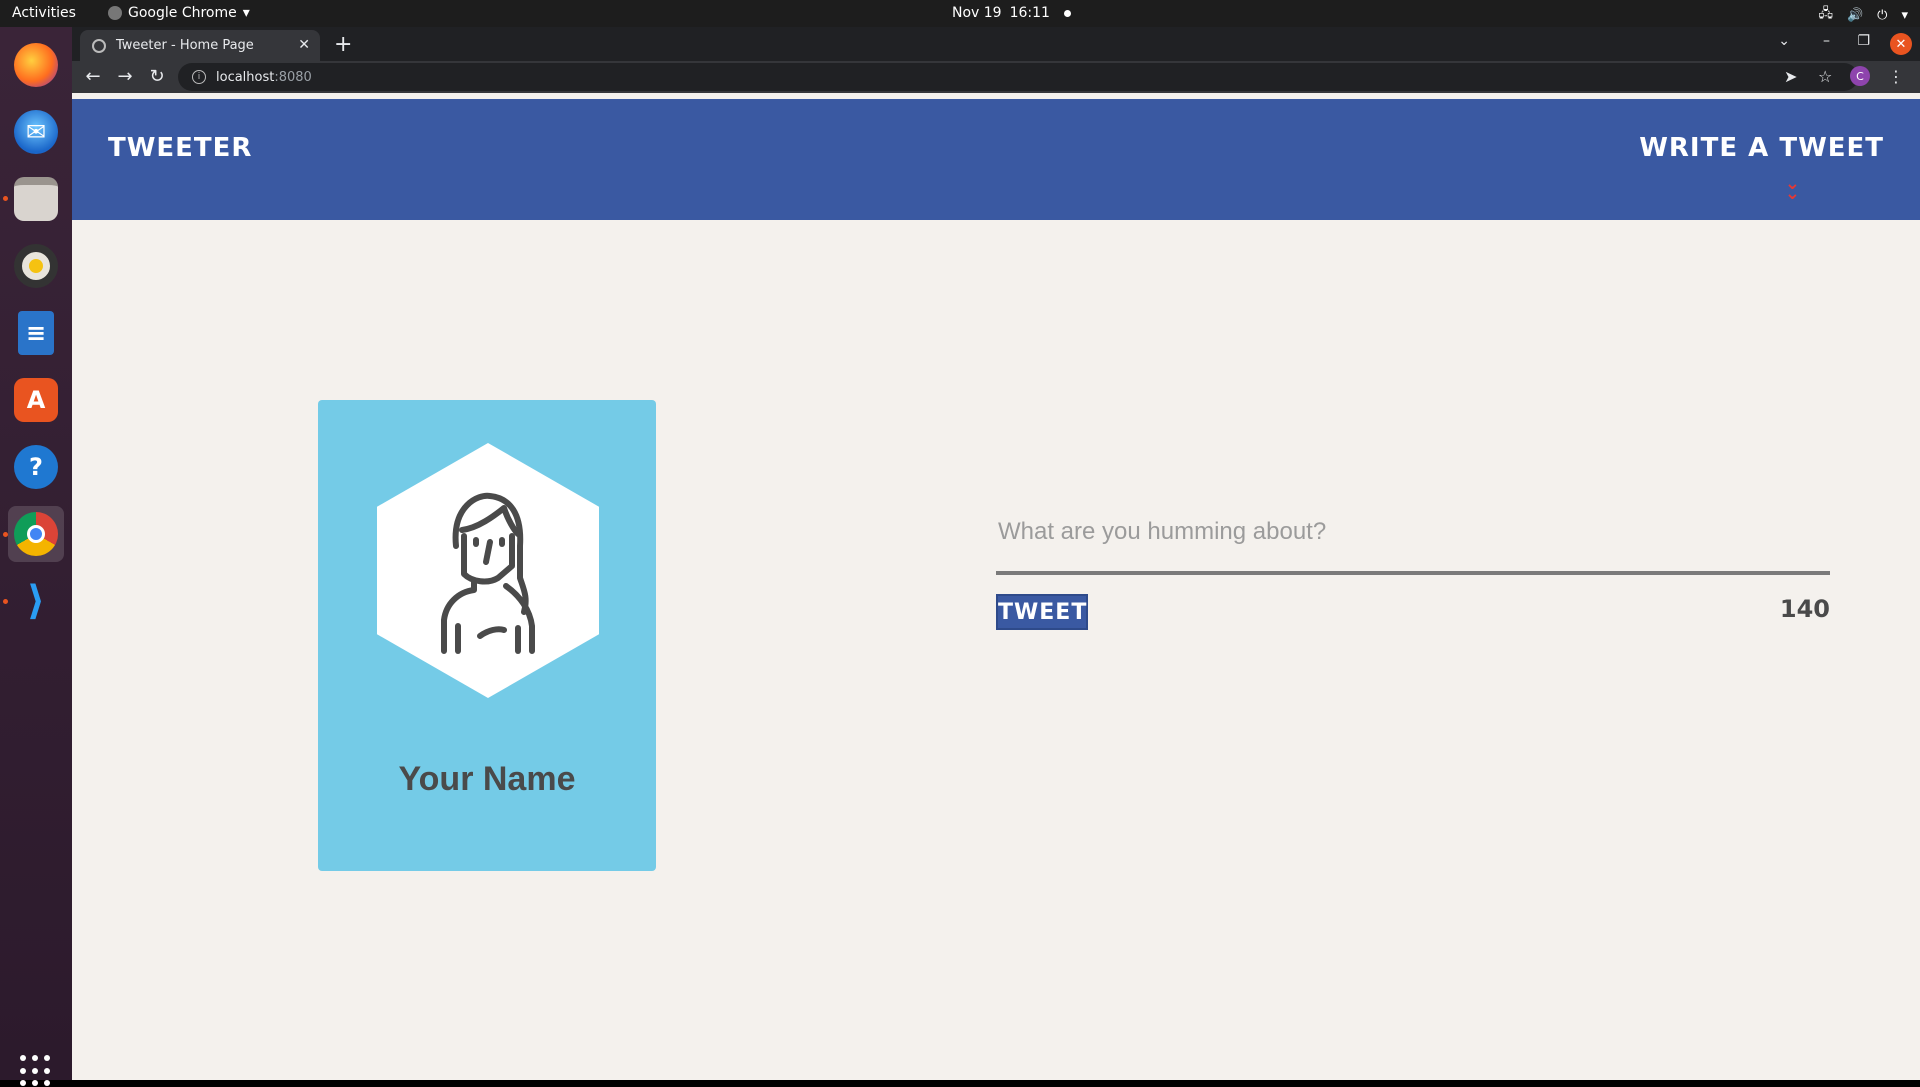  Describe the element at coordinates (1882, 15) in the screenshot. I see `power-icon: ⏻` at that location.